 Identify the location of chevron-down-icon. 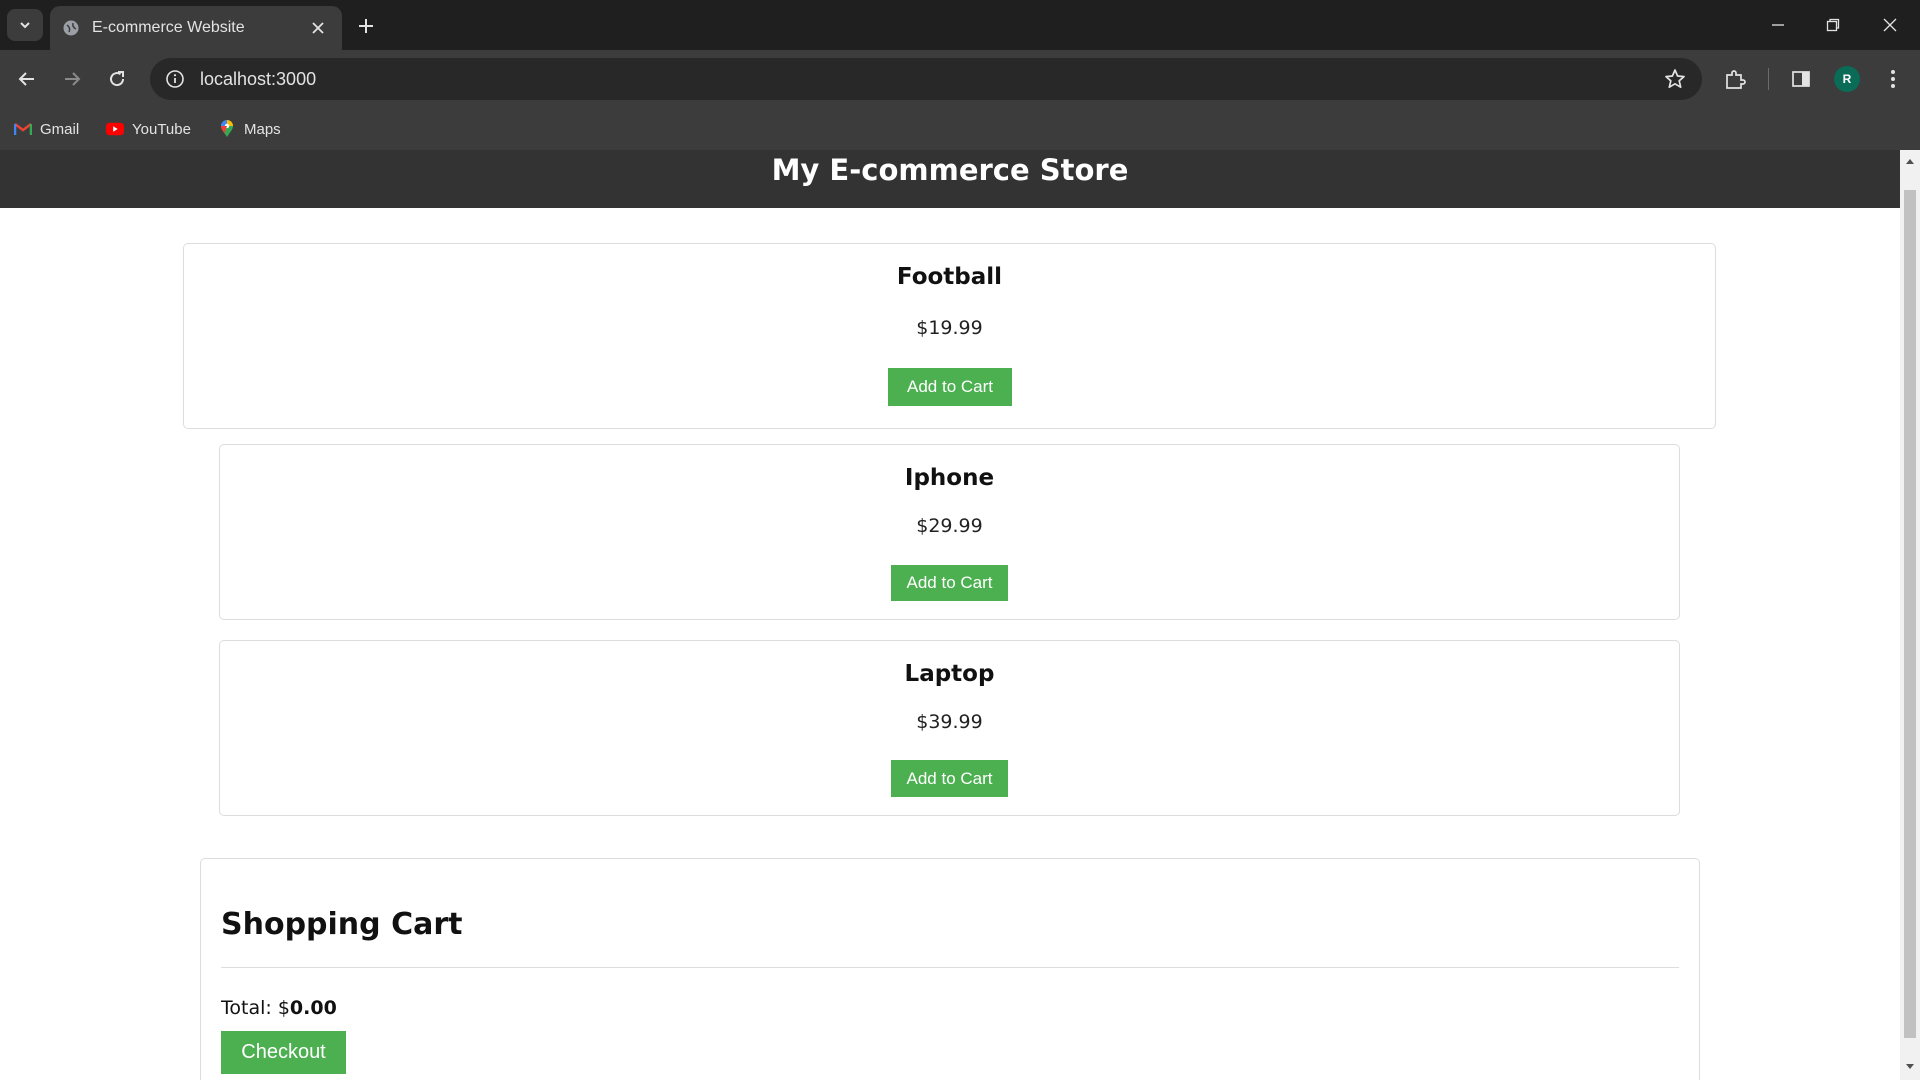
(25, 25).